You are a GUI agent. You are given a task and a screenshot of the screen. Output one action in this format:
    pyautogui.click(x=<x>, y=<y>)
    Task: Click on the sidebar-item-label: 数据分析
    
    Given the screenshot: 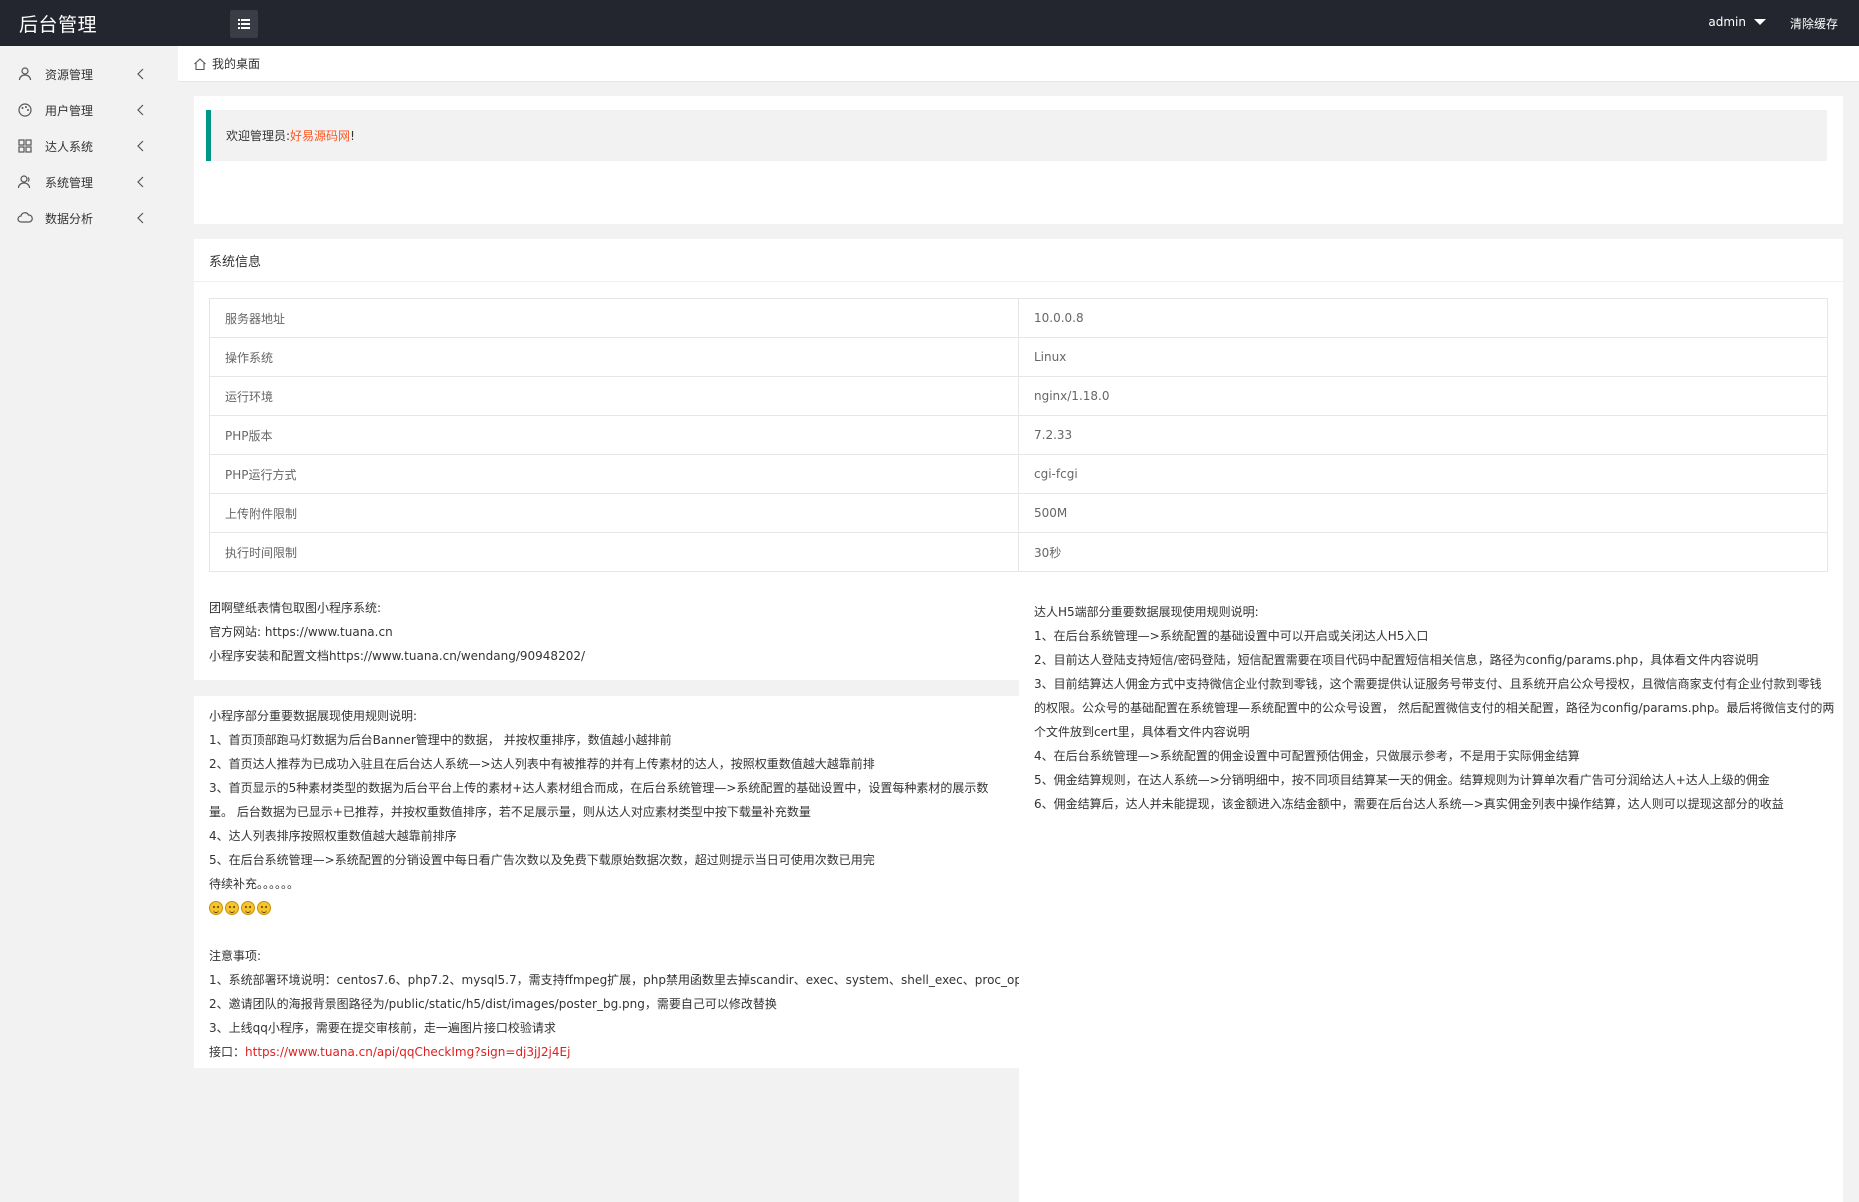 What is the action you would take?
    pyautogui.click(x=69, y=218)
    